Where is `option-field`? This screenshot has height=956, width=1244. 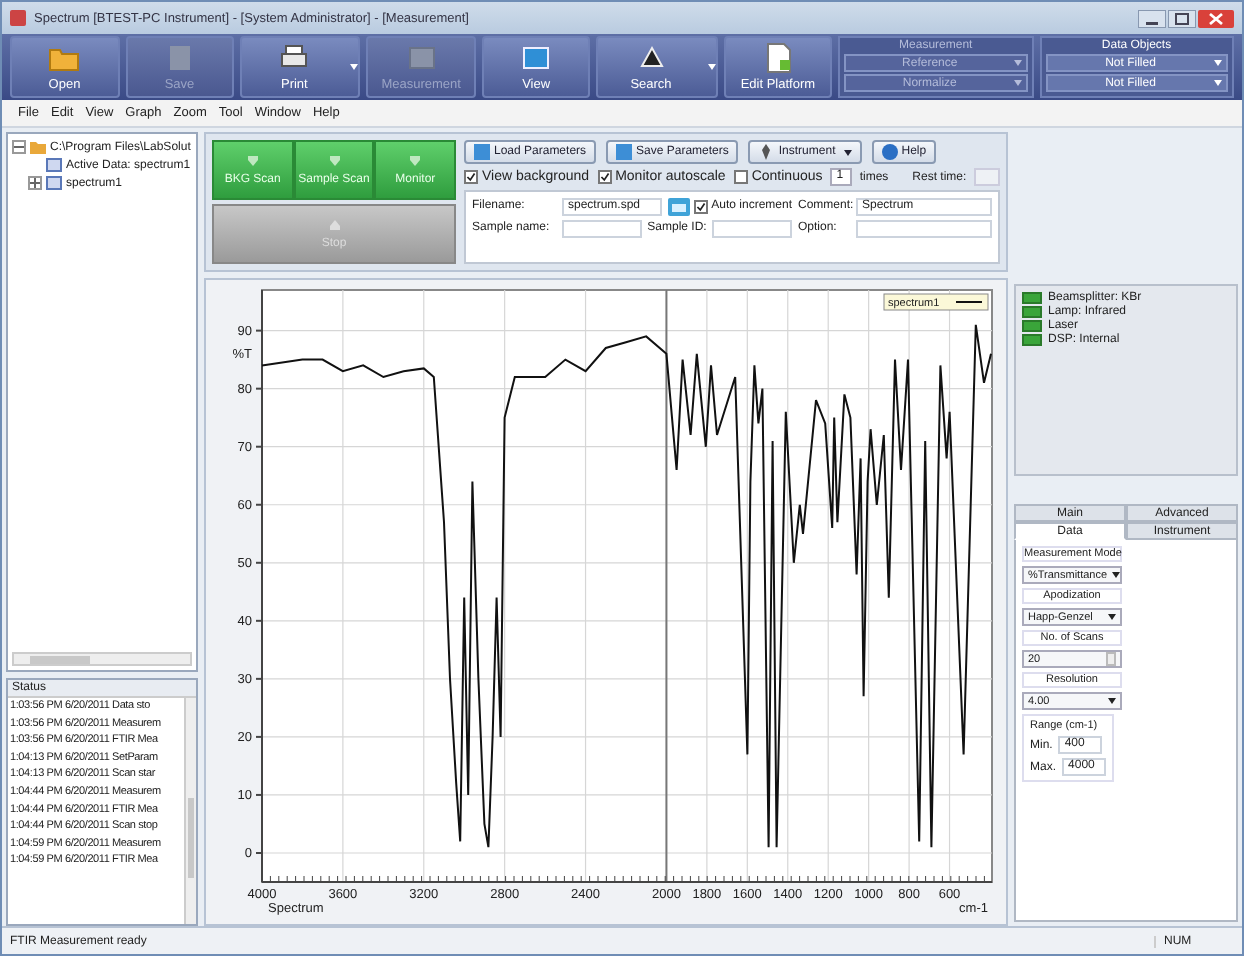 option-field is located at coordinates (924, 228).